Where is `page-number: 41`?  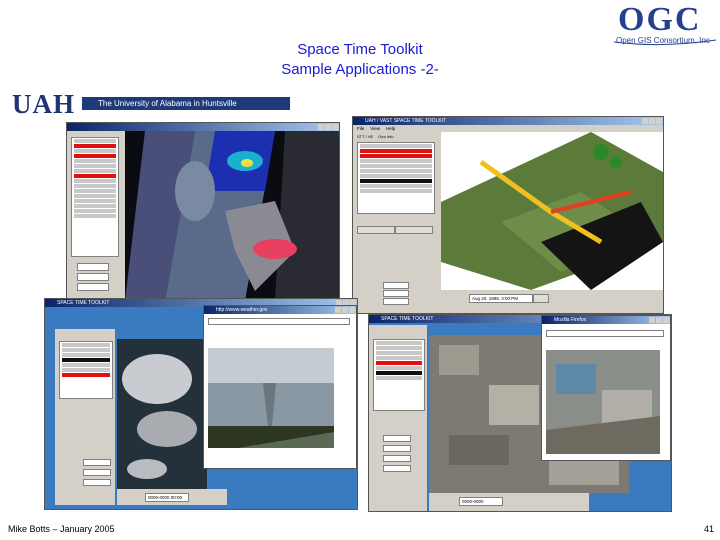 page-number: 41 is located at coordinates (708, 529).